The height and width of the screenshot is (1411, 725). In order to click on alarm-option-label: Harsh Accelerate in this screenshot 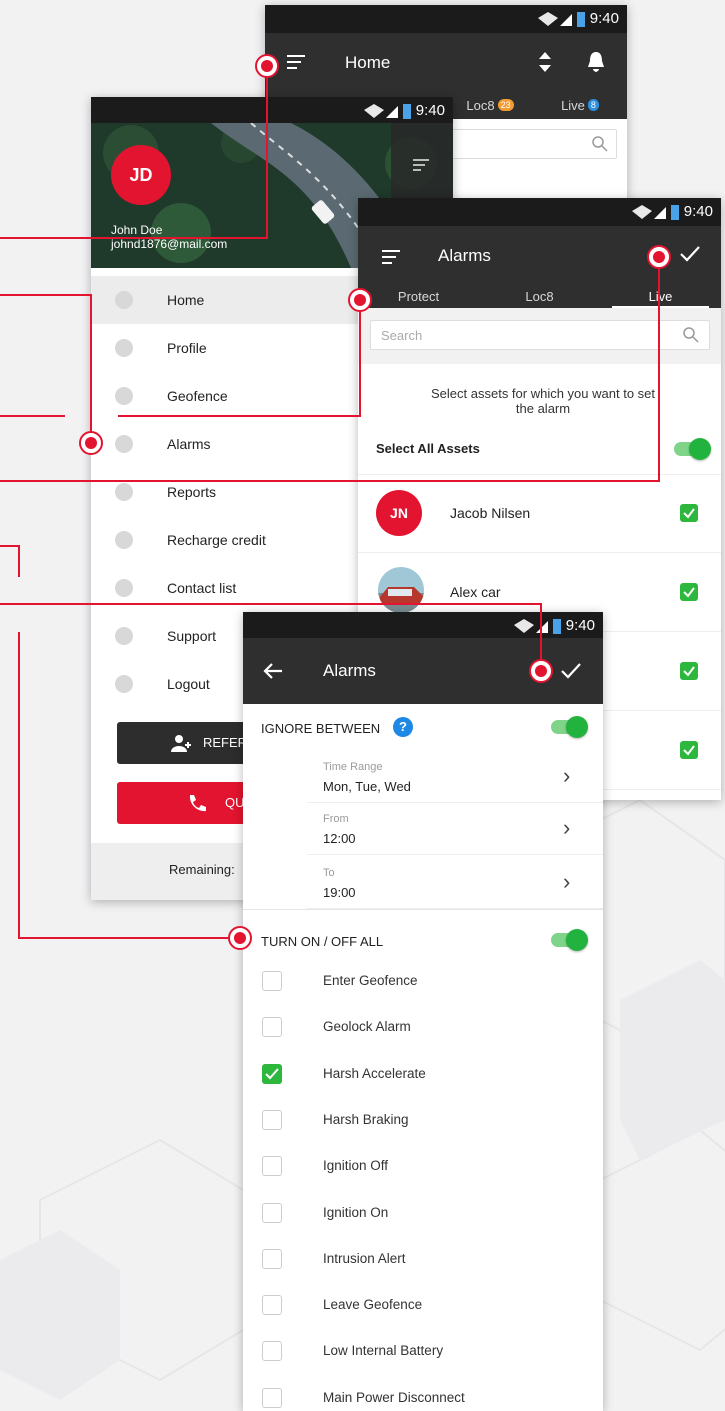, I will do `click(374, 1073)`.